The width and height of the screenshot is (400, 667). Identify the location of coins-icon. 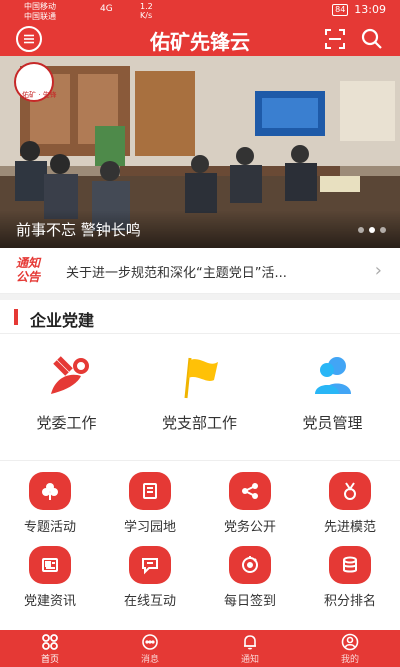
(350, 565).